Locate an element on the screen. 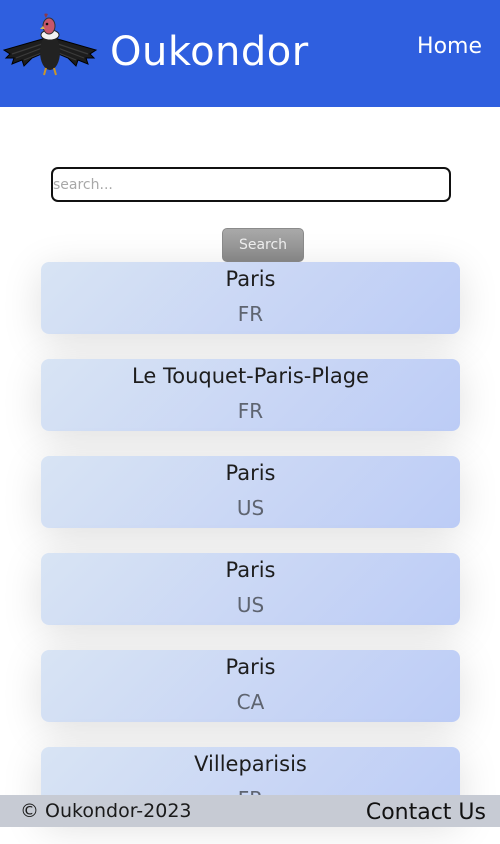 The height and width of the screenshot is (844, 500). result-country-code: CA is located at coordinates (250, 702).